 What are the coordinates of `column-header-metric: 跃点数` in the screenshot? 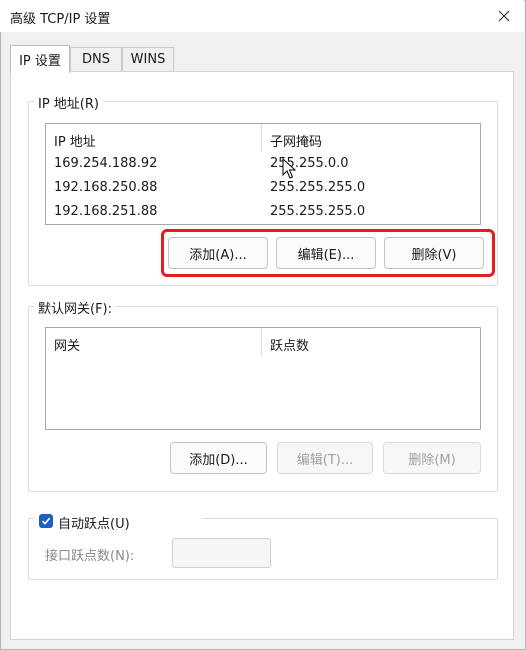 It's located at (289, 344).